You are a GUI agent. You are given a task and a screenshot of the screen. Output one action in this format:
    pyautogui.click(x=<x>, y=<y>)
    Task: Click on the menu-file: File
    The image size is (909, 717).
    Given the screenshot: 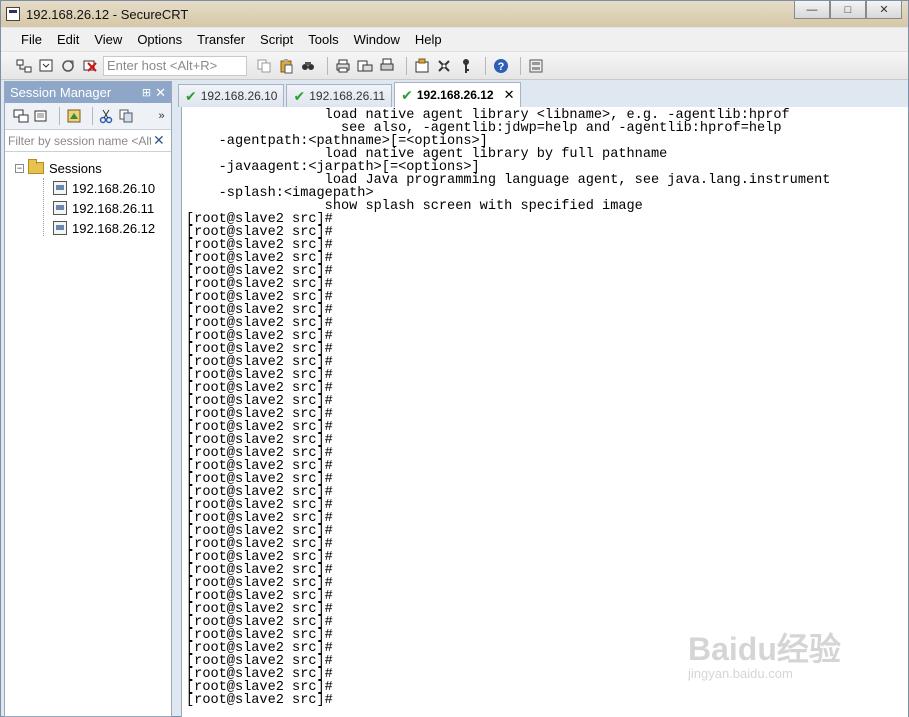 What is the action you would take?
    pyautogui.click(x=31, y=39)
    